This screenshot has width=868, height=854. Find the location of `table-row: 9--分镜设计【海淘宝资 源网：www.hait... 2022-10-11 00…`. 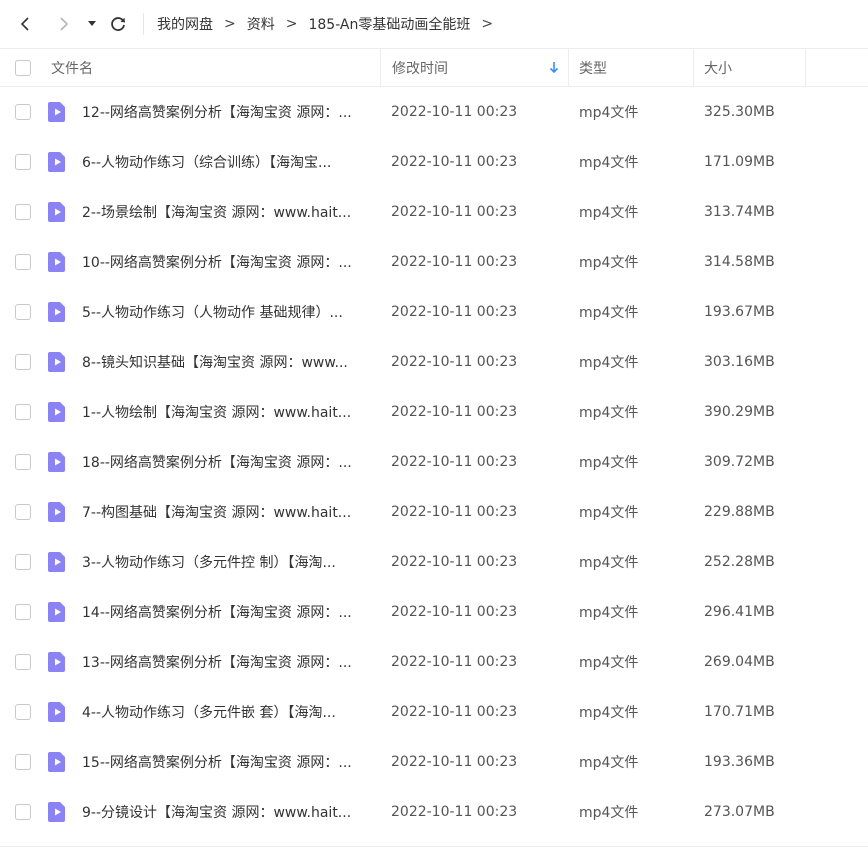

table-row: 9--分镜设计【海淘宝资 源网：www.hait... 2022-10-11 00… is located at coordinates (434, 812).